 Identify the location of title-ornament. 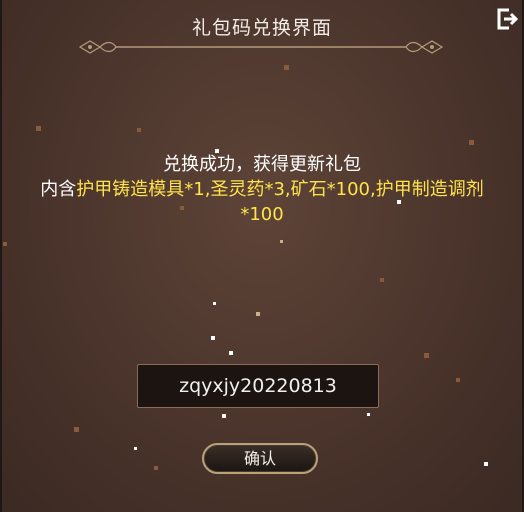
(261, 47).